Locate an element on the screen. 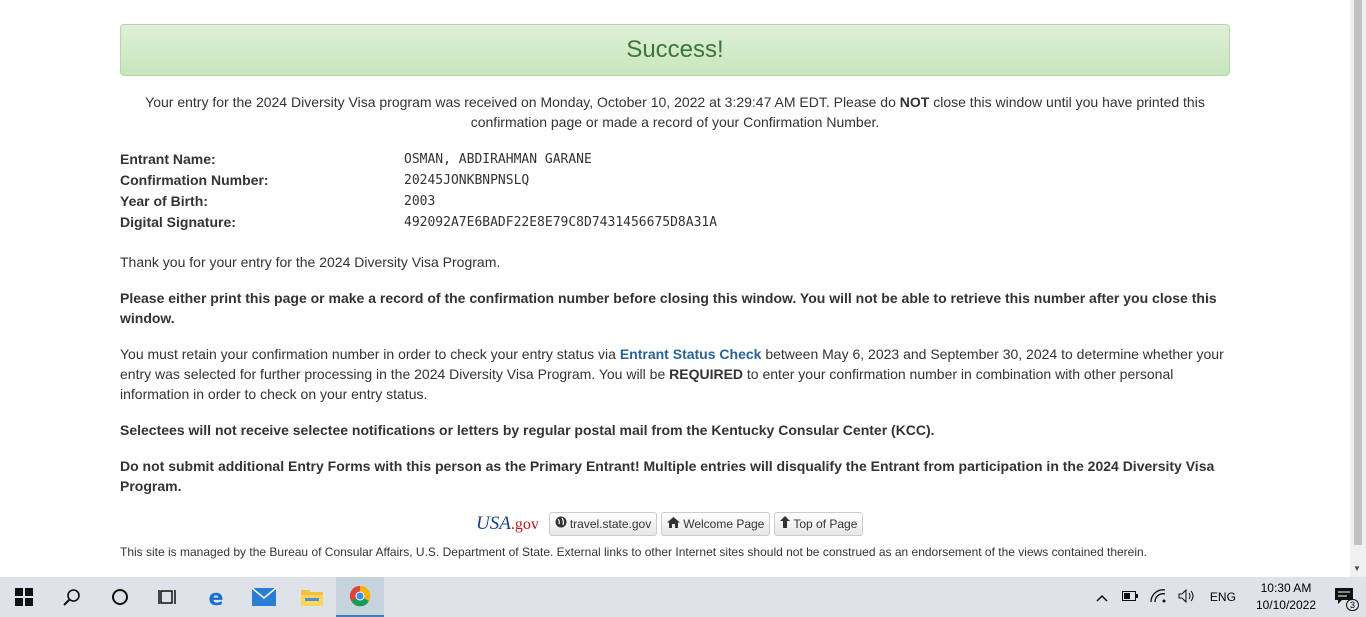  confirmation-number-row: Confirmation Number: 20245JONKBNPNSLQ is located at coordinates (675, 180).